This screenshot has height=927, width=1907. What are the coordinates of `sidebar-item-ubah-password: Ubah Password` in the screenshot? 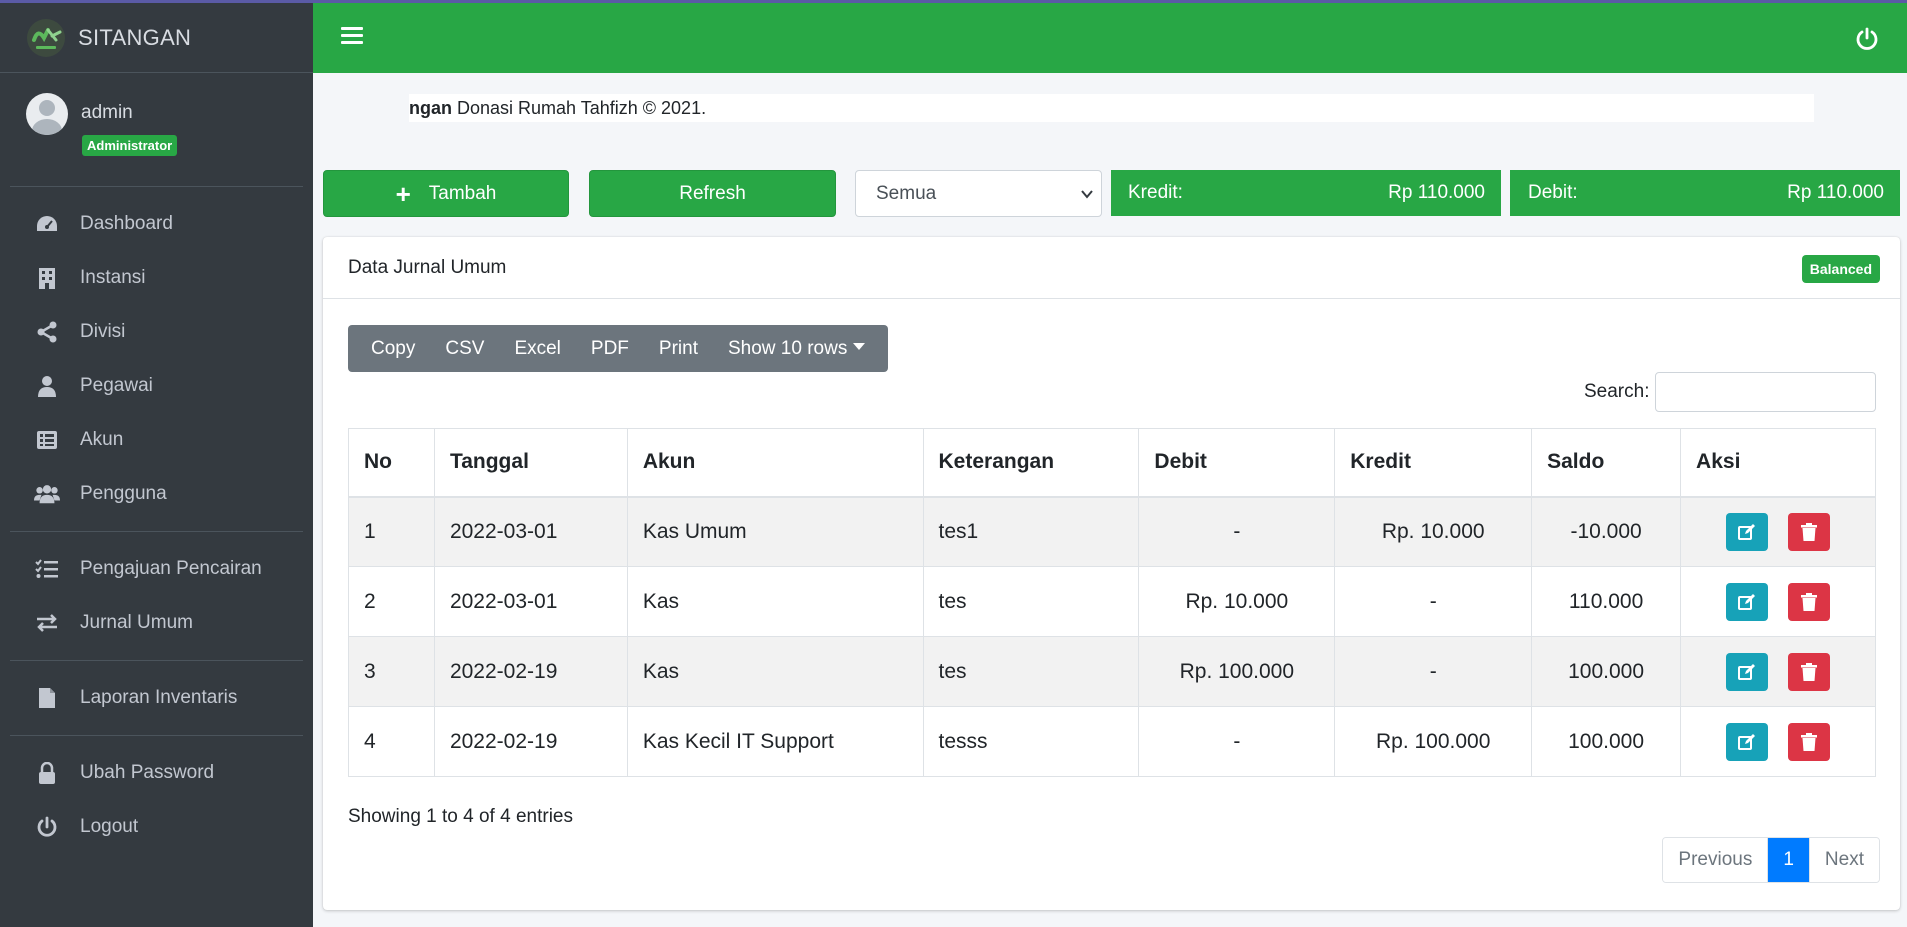 It's located at (156, 773).